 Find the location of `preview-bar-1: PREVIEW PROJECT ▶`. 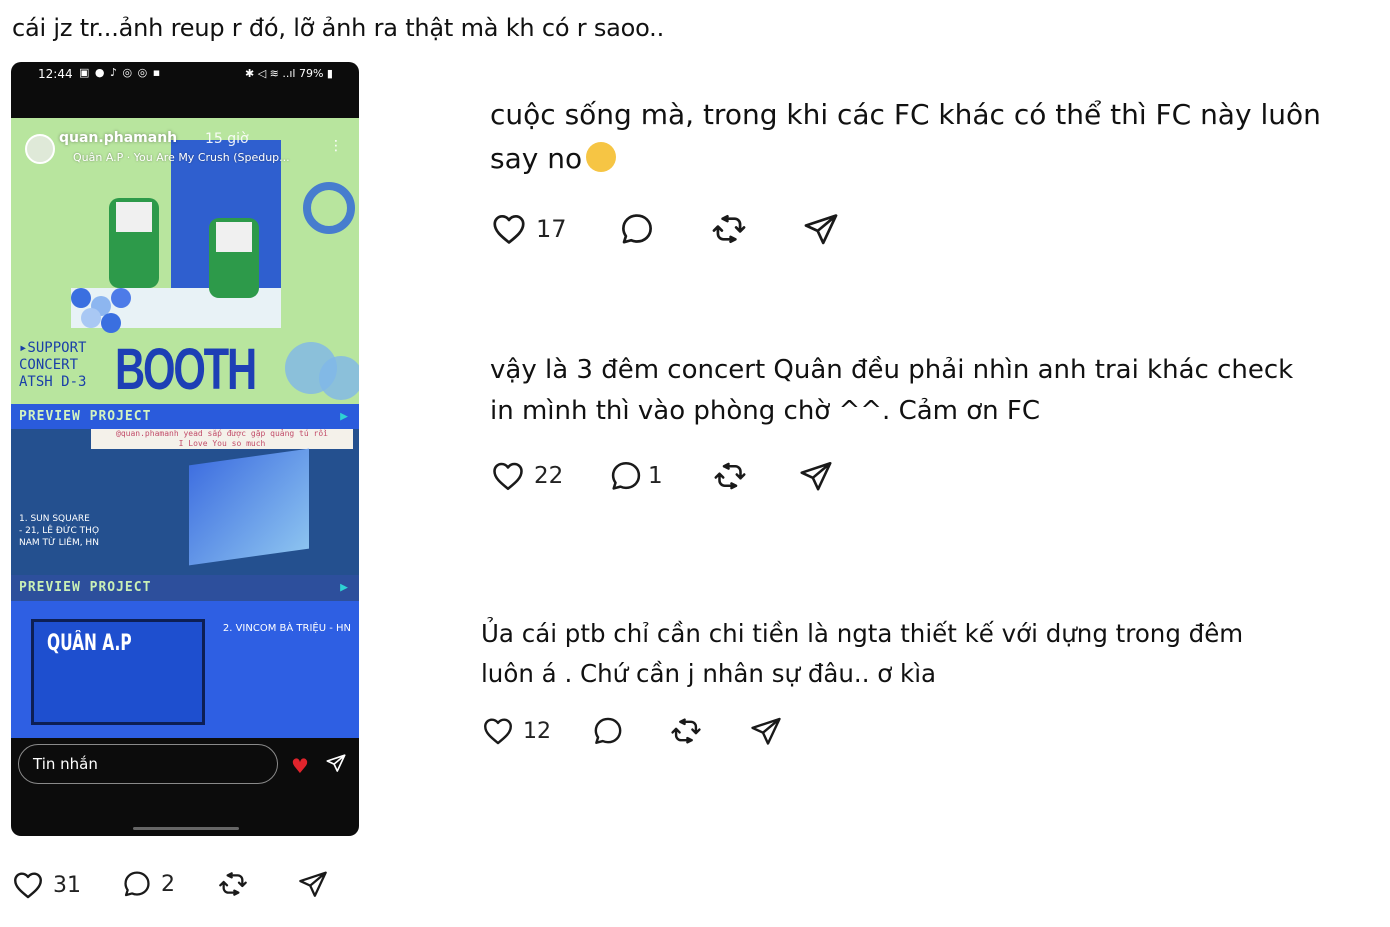

preview-bar-1: PREVIEW PROJECT ▶ is located at coordinates (185, 417).